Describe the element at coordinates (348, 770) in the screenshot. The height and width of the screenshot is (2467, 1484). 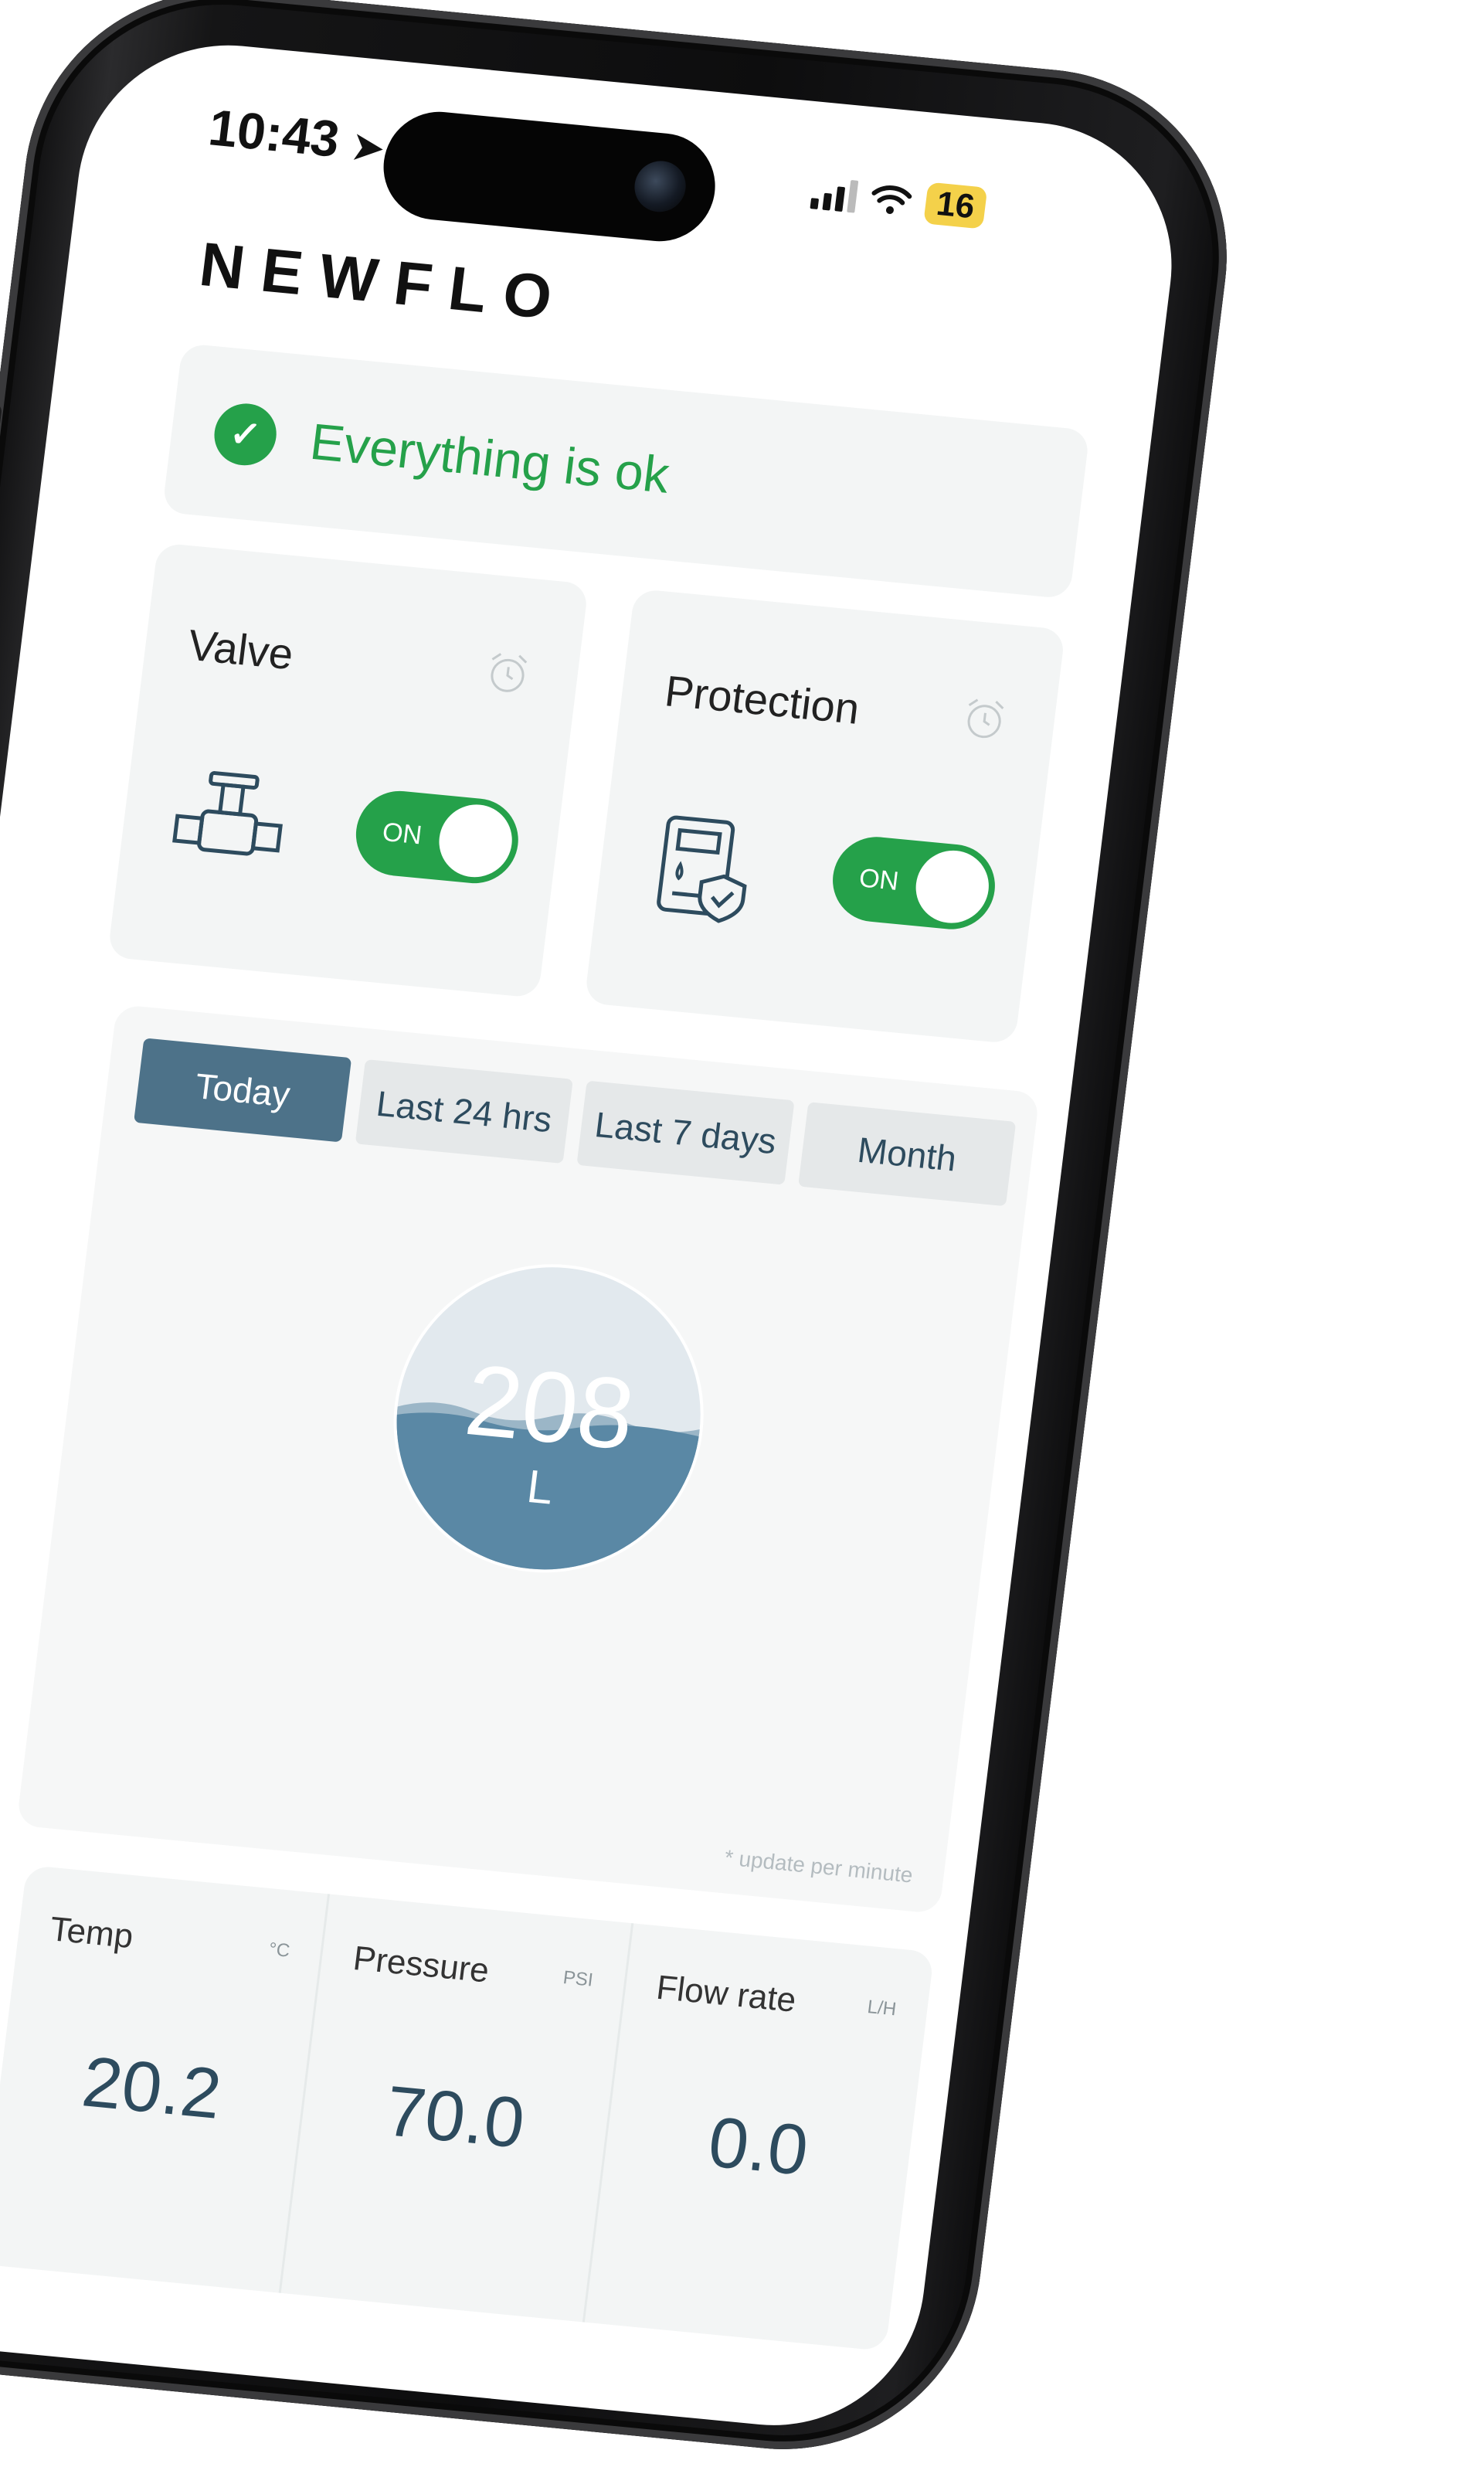
I see `valve-card: Valve ON` at that location.